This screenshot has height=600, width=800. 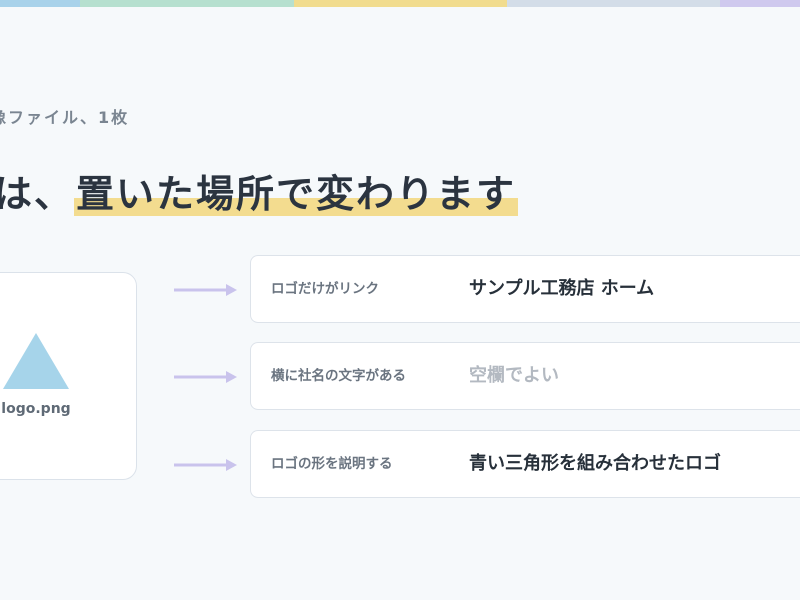 What do you see at coordinates (514, 375) in the screenshot?
I see `row-result: 空欄でよい` at bounding box center [514, 375].